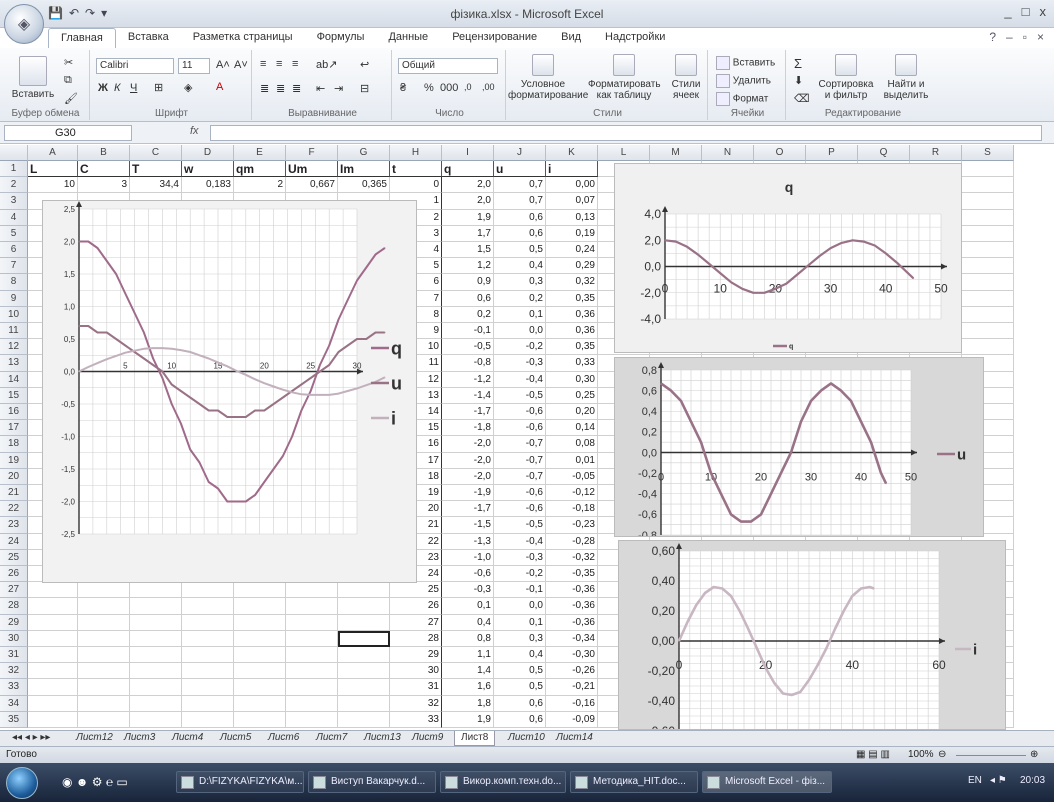  What do you see at coordinates (975, 780) in the screenshot?
I see `language-indicator: EN` at bounding box center [975, 780].